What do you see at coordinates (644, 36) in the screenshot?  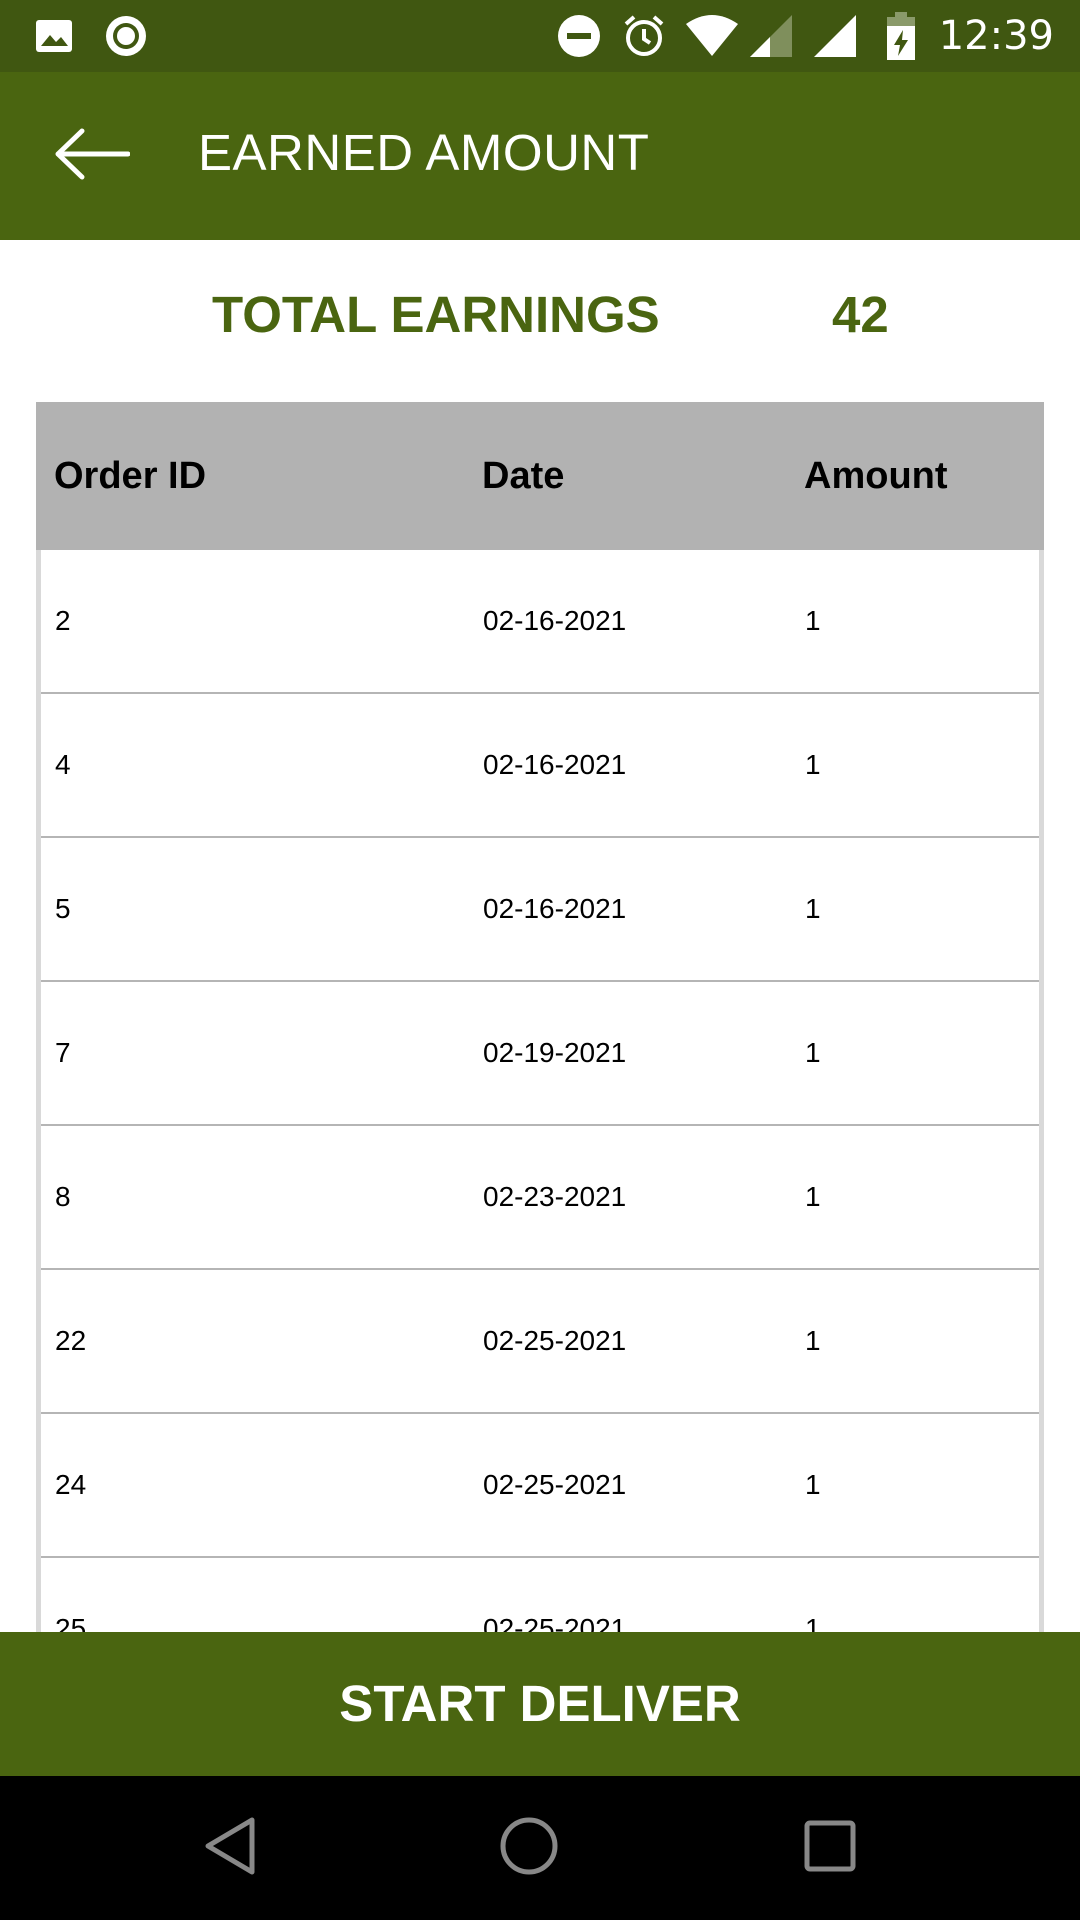 I see `alarm-icon` at bounding box center [644, 36].